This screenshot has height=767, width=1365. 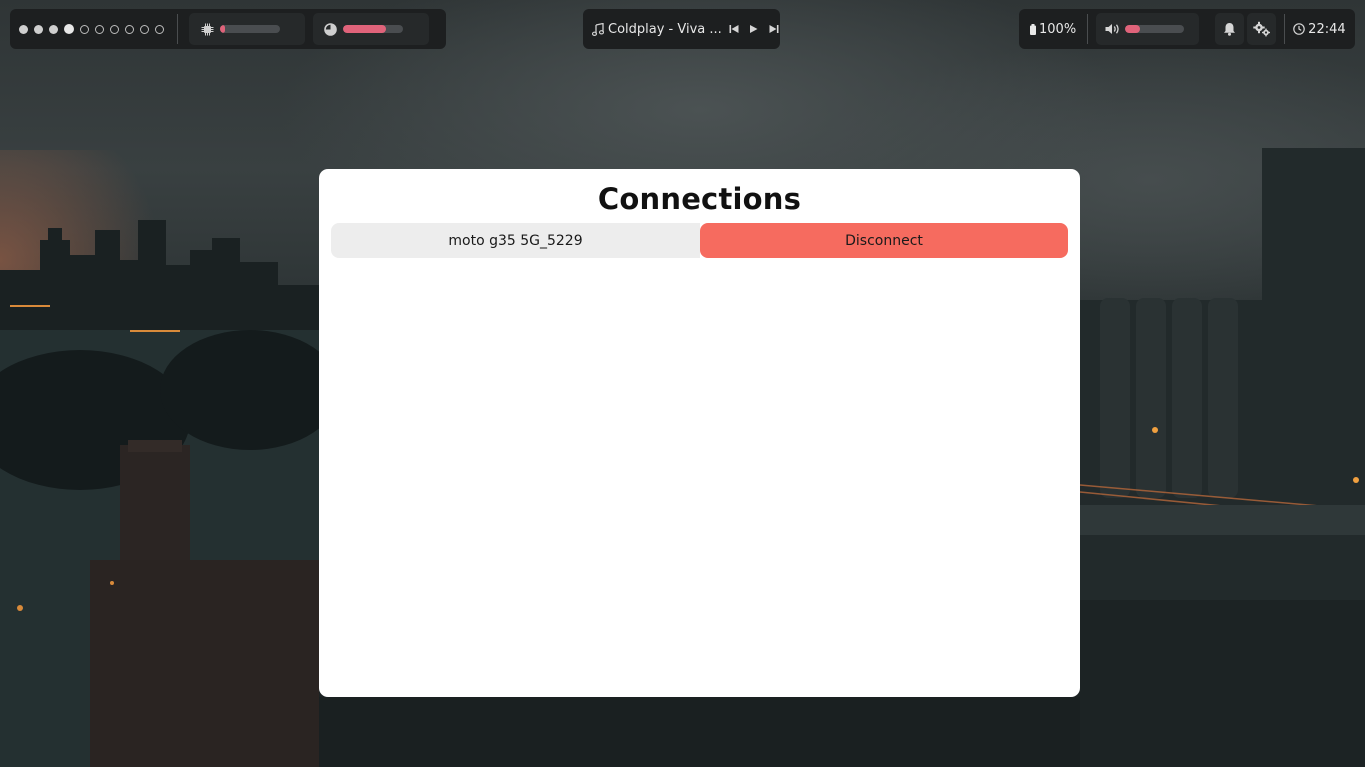 I want to click on top-bar-left, so click(x=228, y=29).